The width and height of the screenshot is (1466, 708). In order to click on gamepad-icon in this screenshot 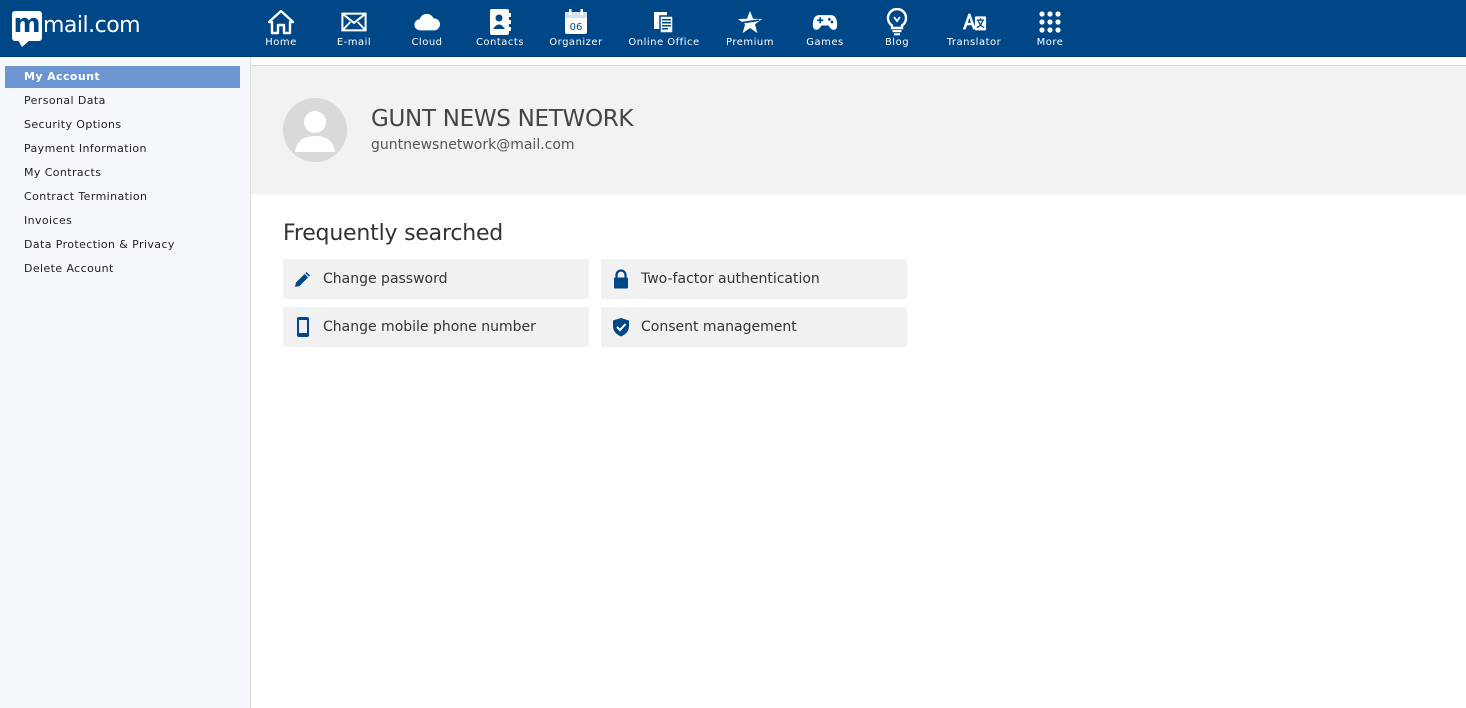, I will do `click(825, 22)`.